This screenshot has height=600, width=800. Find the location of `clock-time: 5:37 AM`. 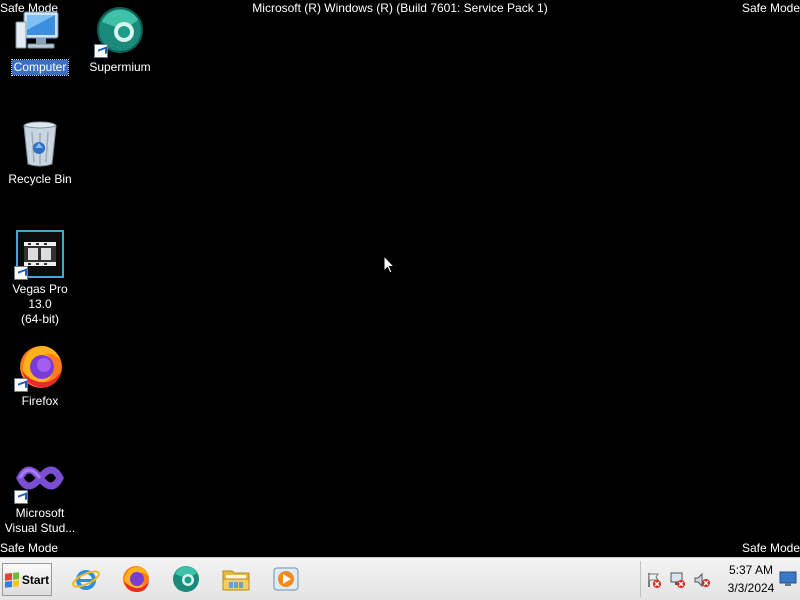

clock-time: 5:37 AM is located at coordinates (751, 570).